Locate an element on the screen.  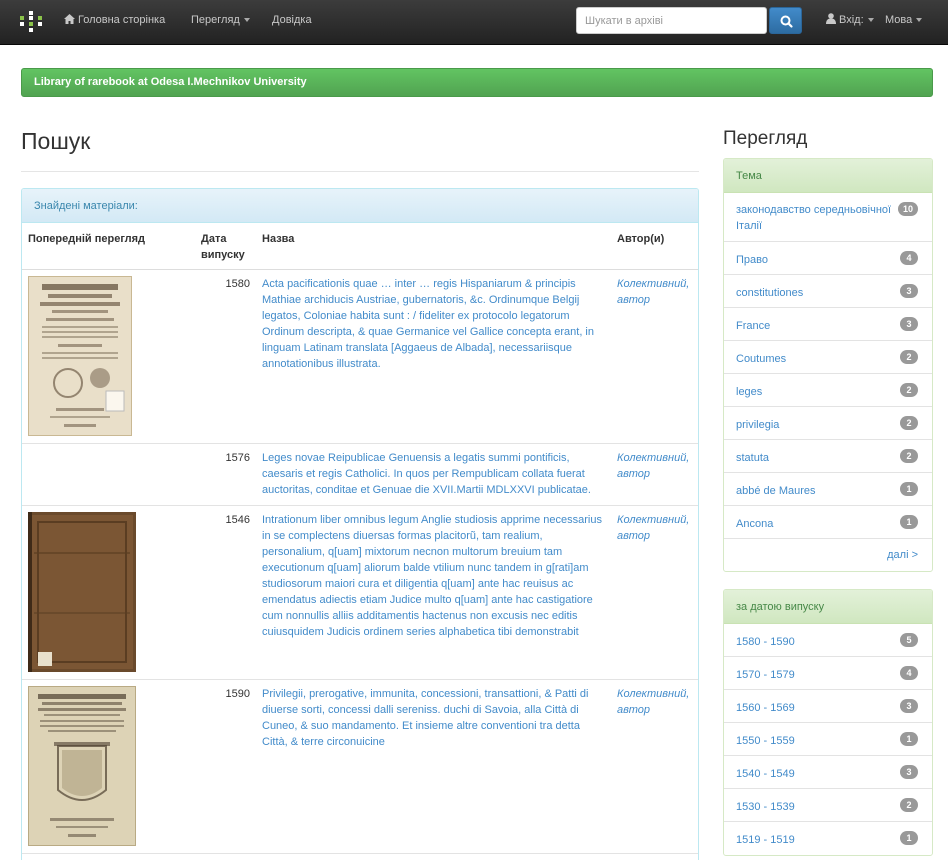
nav-login-dropdown: Вхід: is located at coordinates (850, 22).